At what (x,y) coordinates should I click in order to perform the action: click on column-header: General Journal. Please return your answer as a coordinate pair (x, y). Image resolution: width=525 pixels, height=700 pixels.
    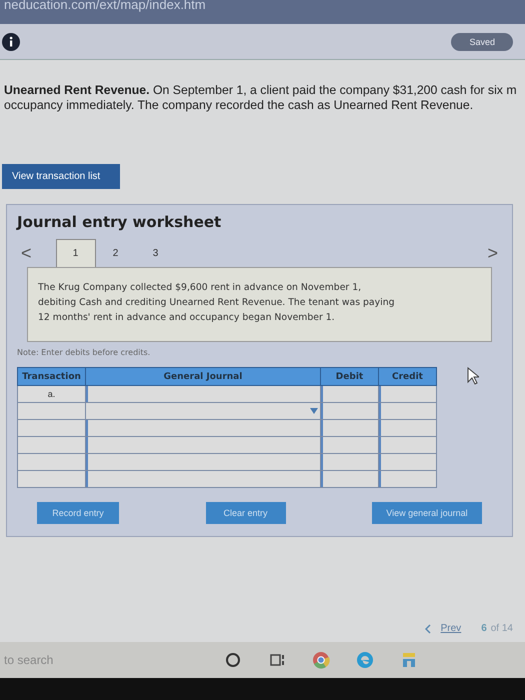
    Looking at the image, I should click on (203, 377).